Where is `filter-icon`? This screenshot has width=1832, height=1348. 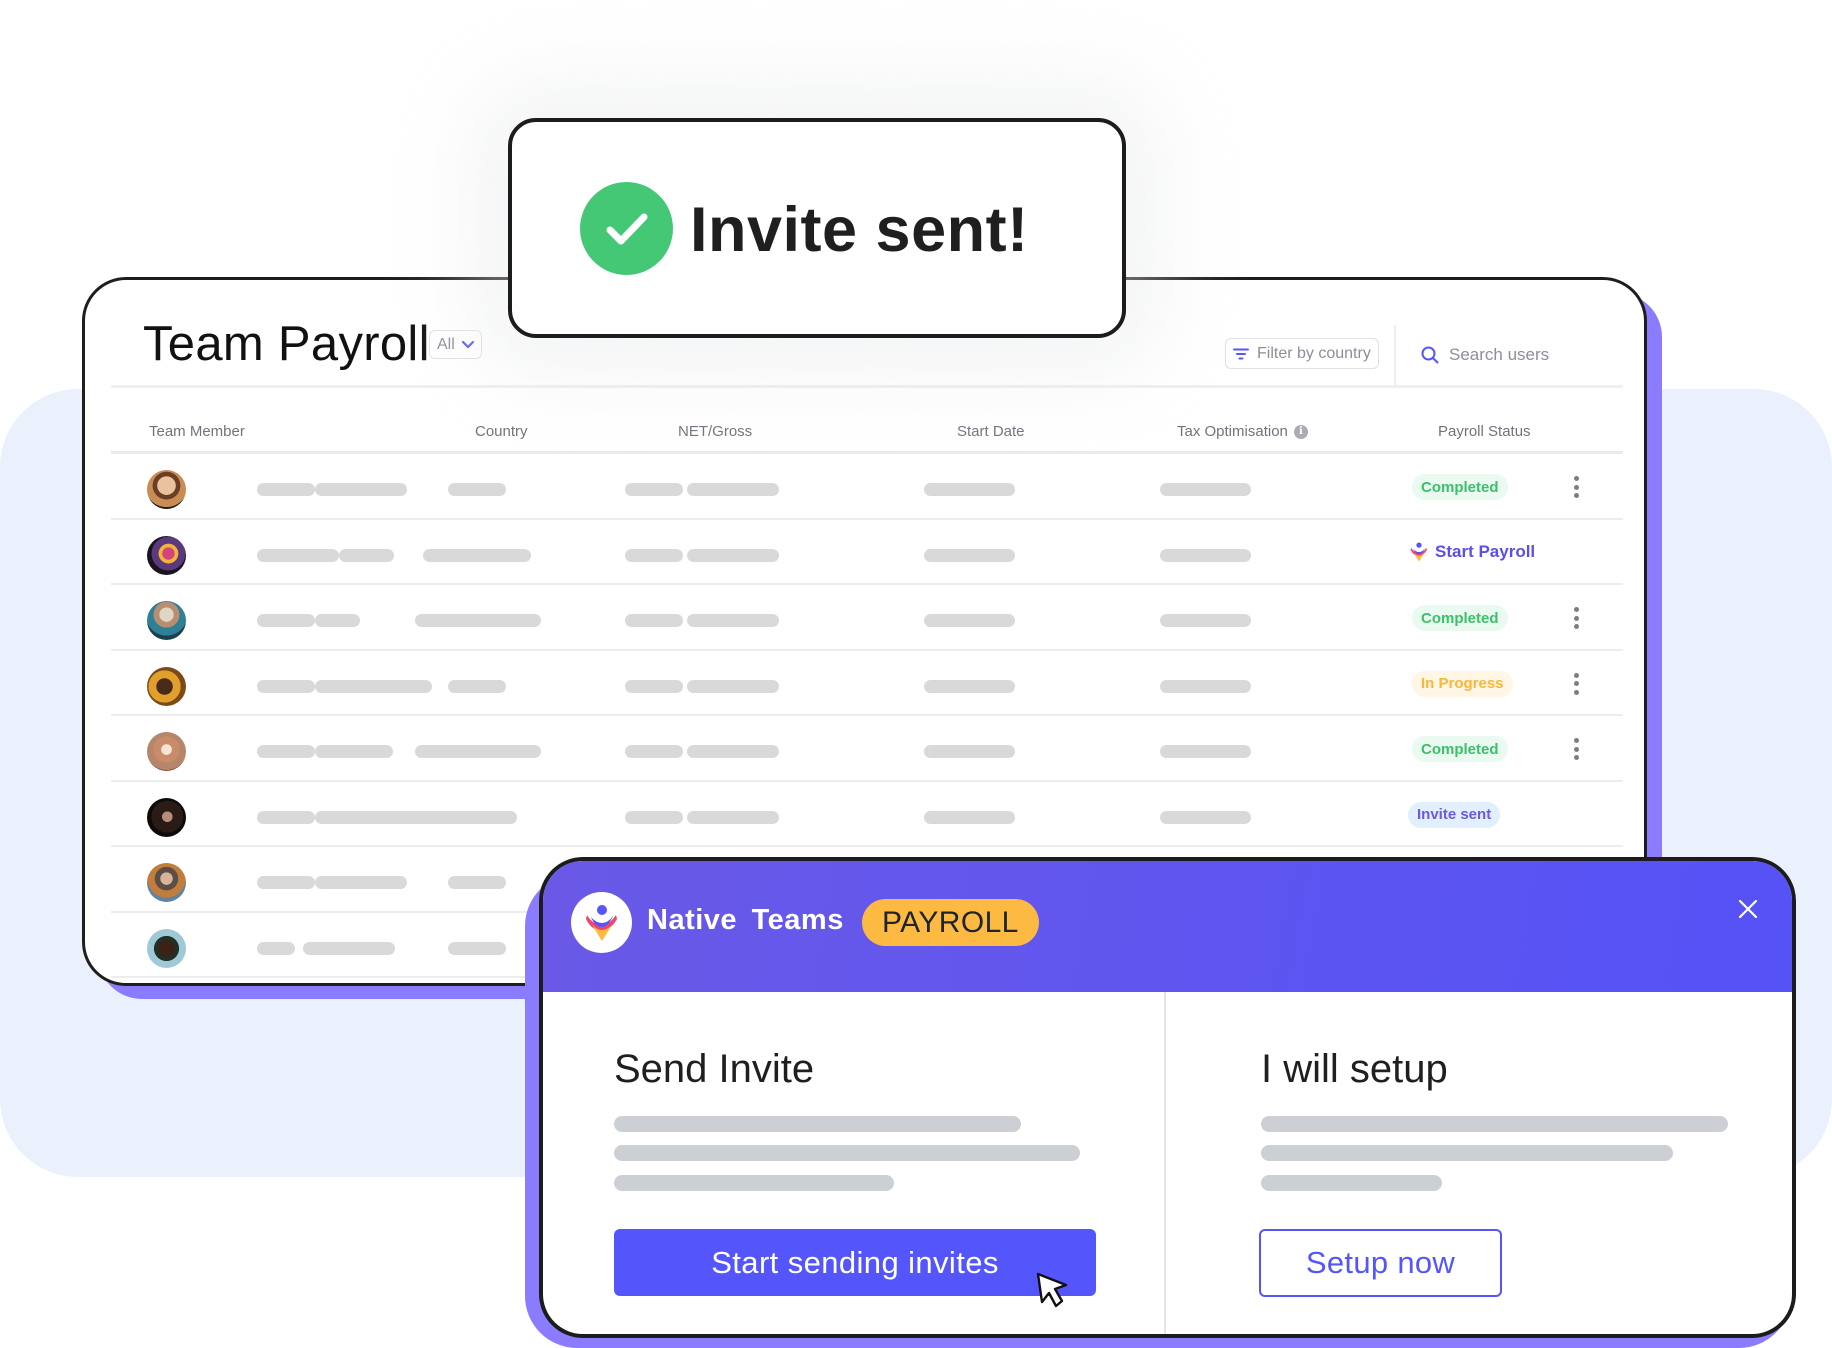
filter-icon is located at coordinates (1241, 353).